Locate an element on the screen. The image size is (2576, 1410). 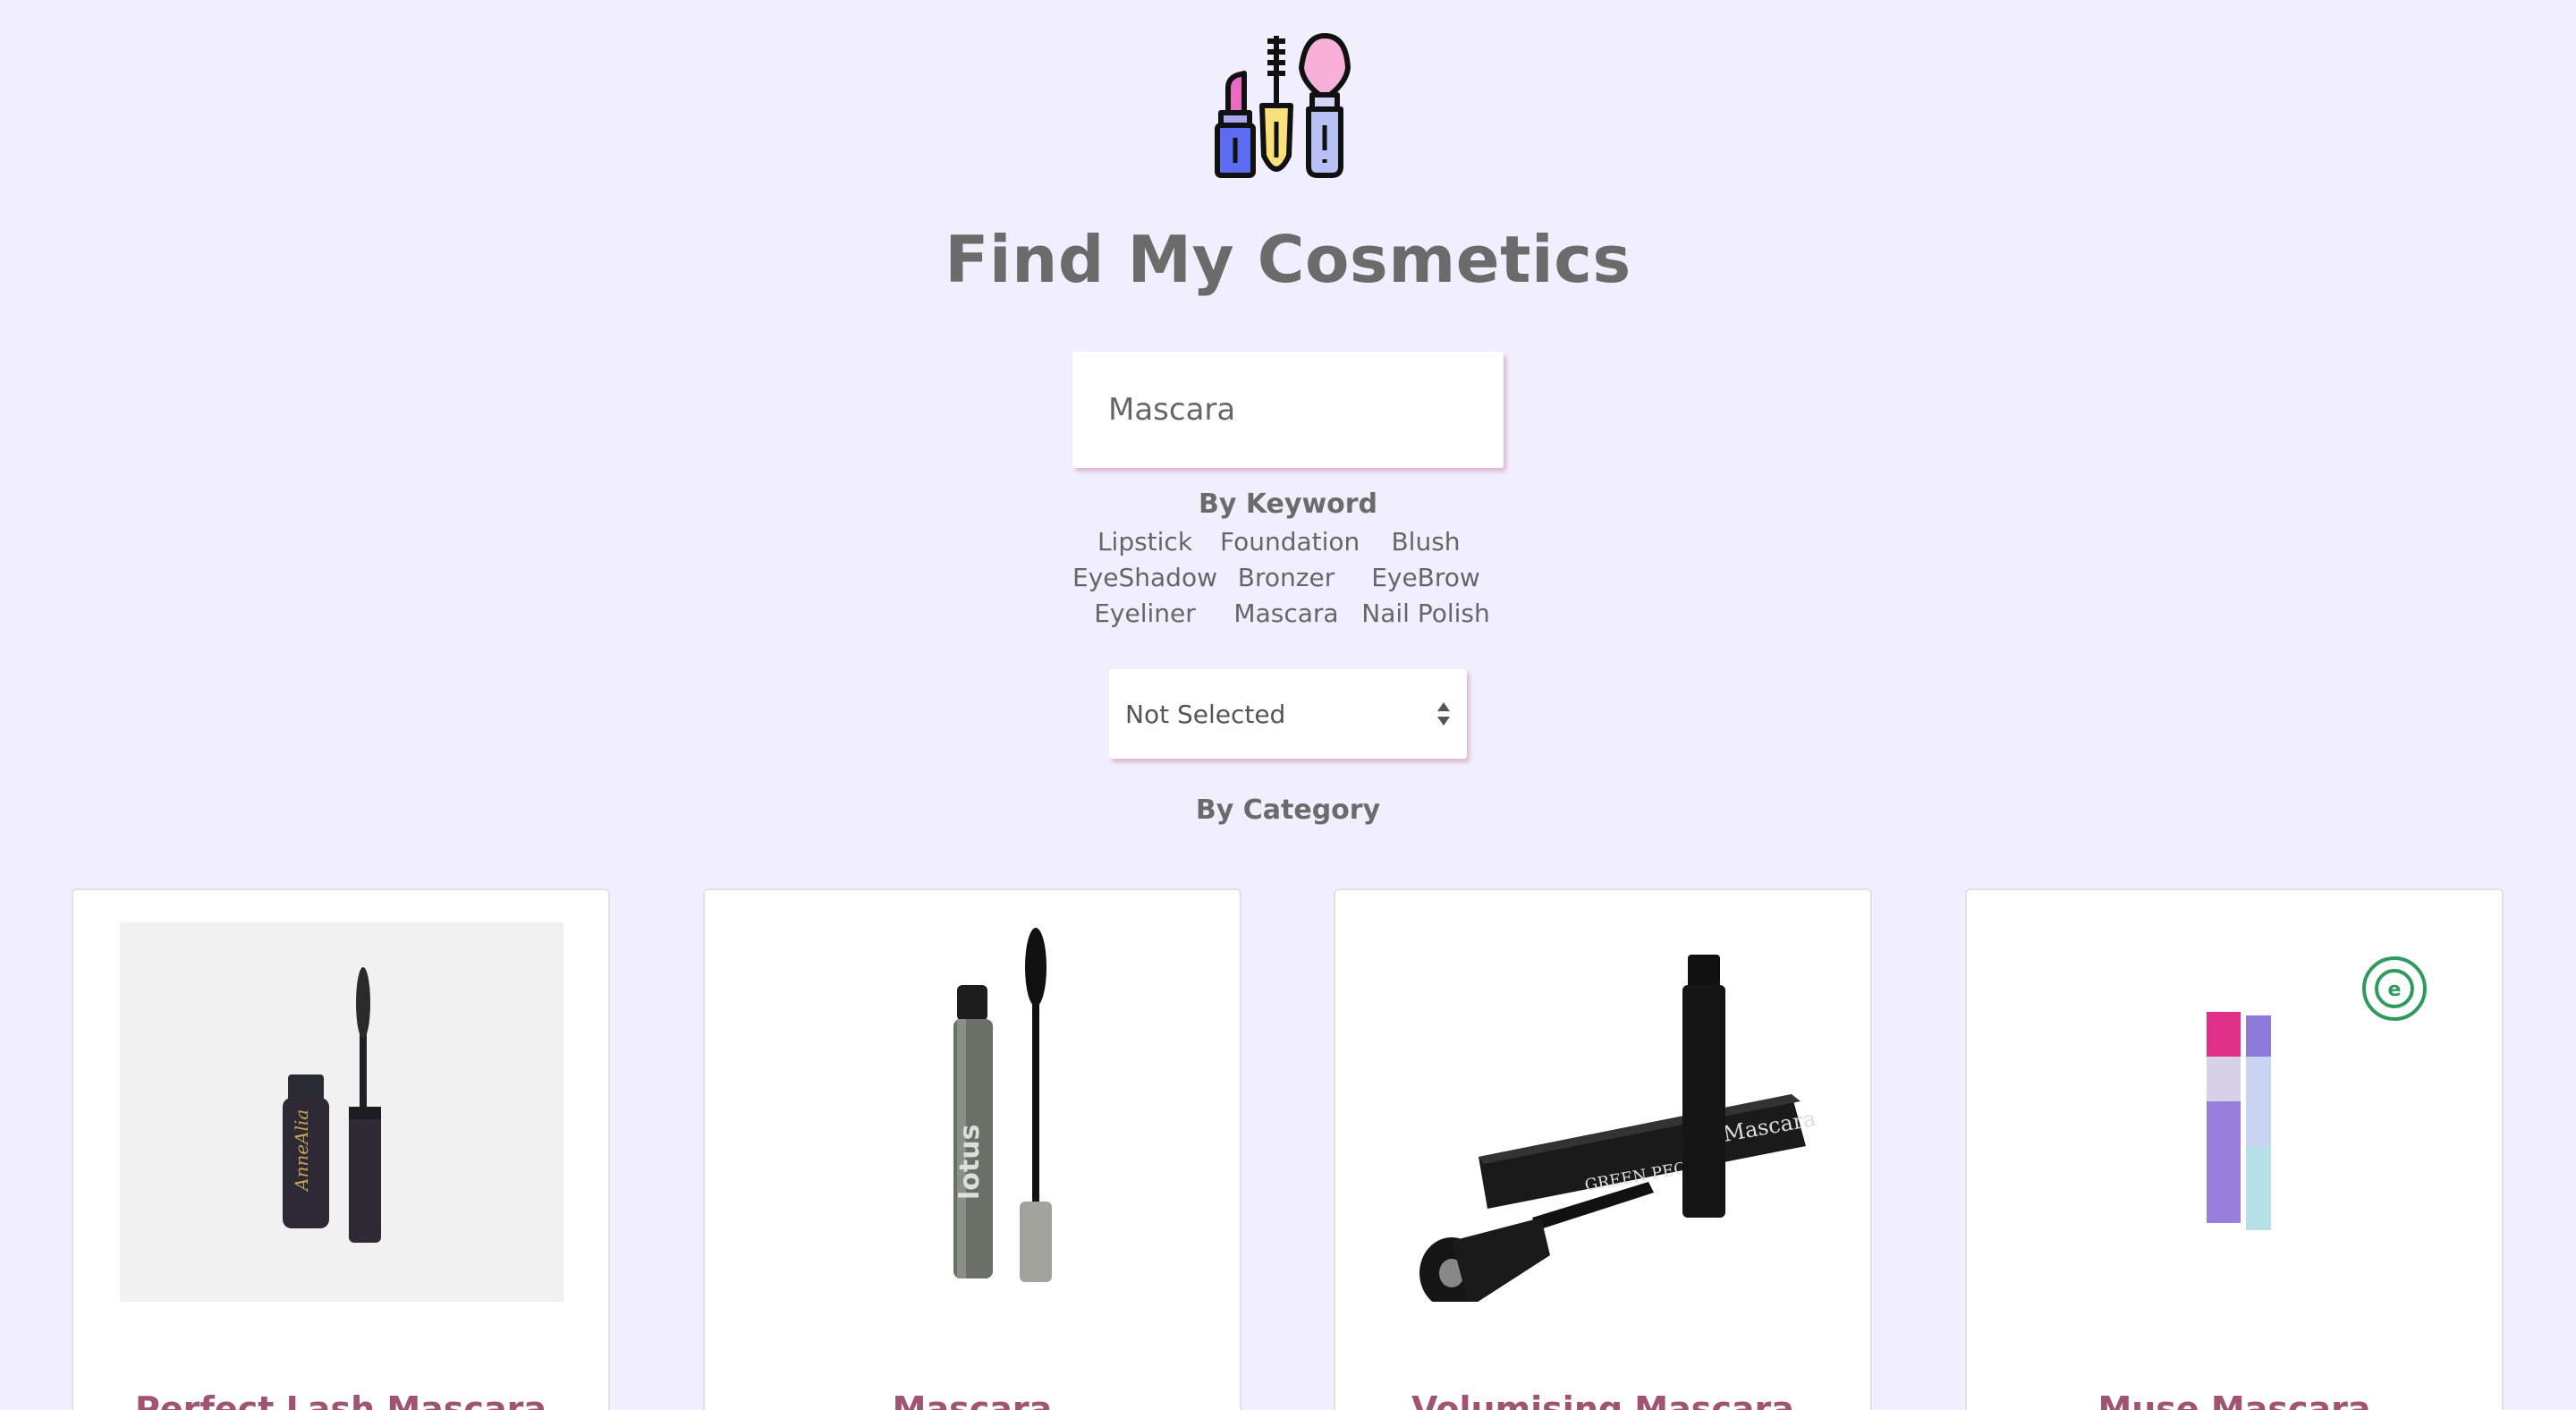
svg-text: AnneAlia is located at coordinates (301, 1151).